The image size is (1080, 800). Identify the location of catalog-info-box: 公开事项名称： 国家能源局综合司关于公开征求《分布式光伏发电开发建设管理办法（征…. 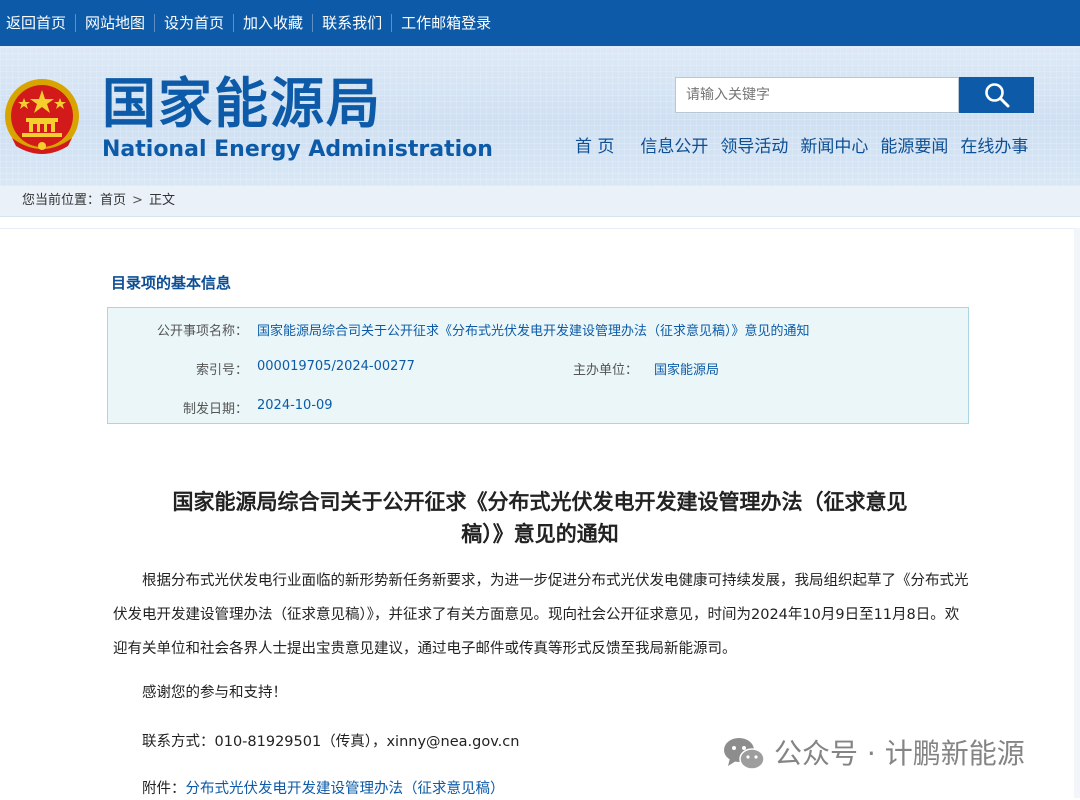
(538, 365).